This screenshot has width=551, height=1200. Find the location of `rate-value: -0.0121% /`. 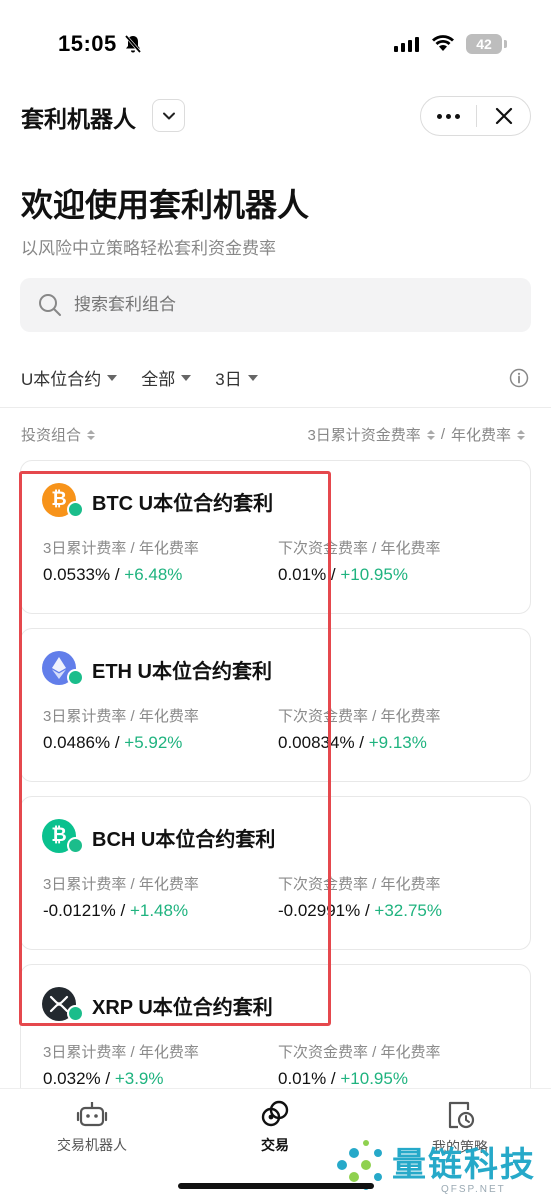

rate-value: -0.0121% / is located at coordinates (86, 910).